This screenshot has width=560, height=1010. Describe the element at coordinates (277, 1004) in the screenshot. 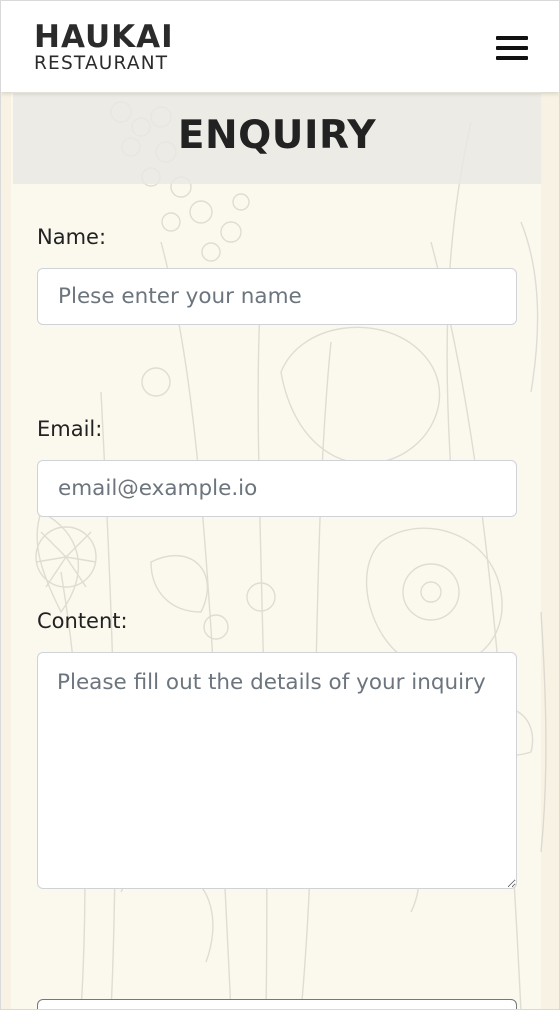

I see `next-form-field` at that location.